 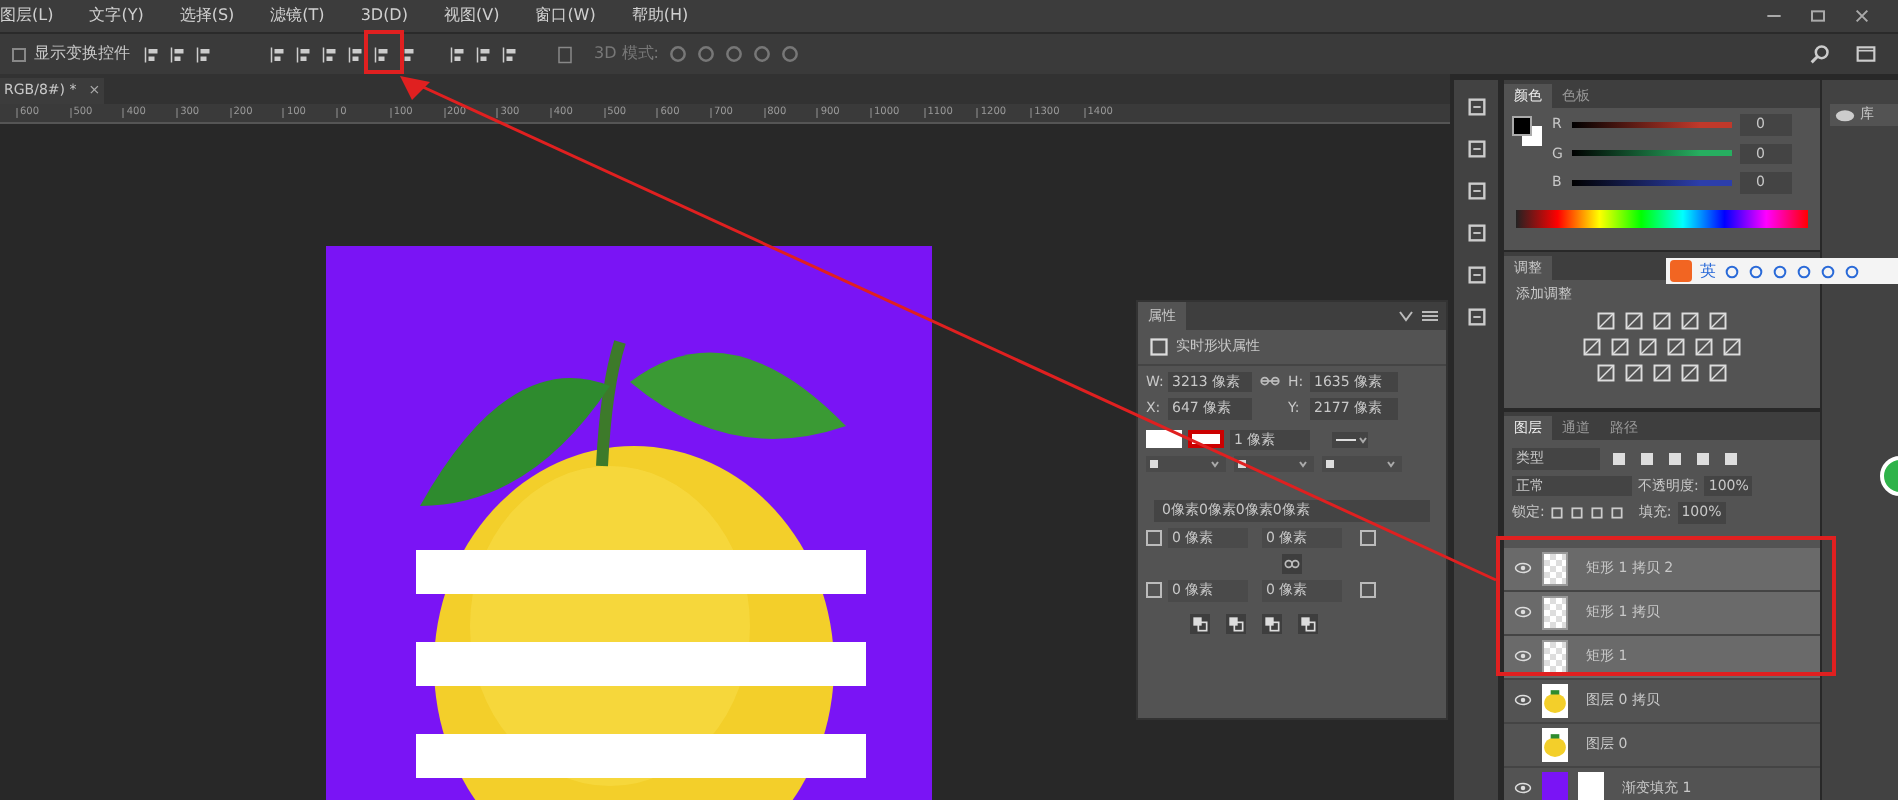 I want to click on menu-item: 帮助(H), so click(x=660, y=16).